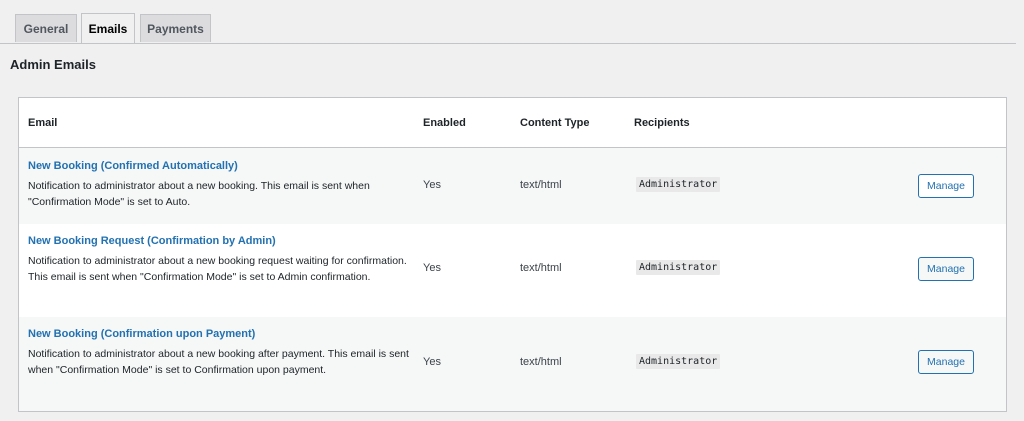  What do you see at coordinates (175, 28) in the screenshot?
I see `tab-payments: Payments` at bounding box center [175, 28].